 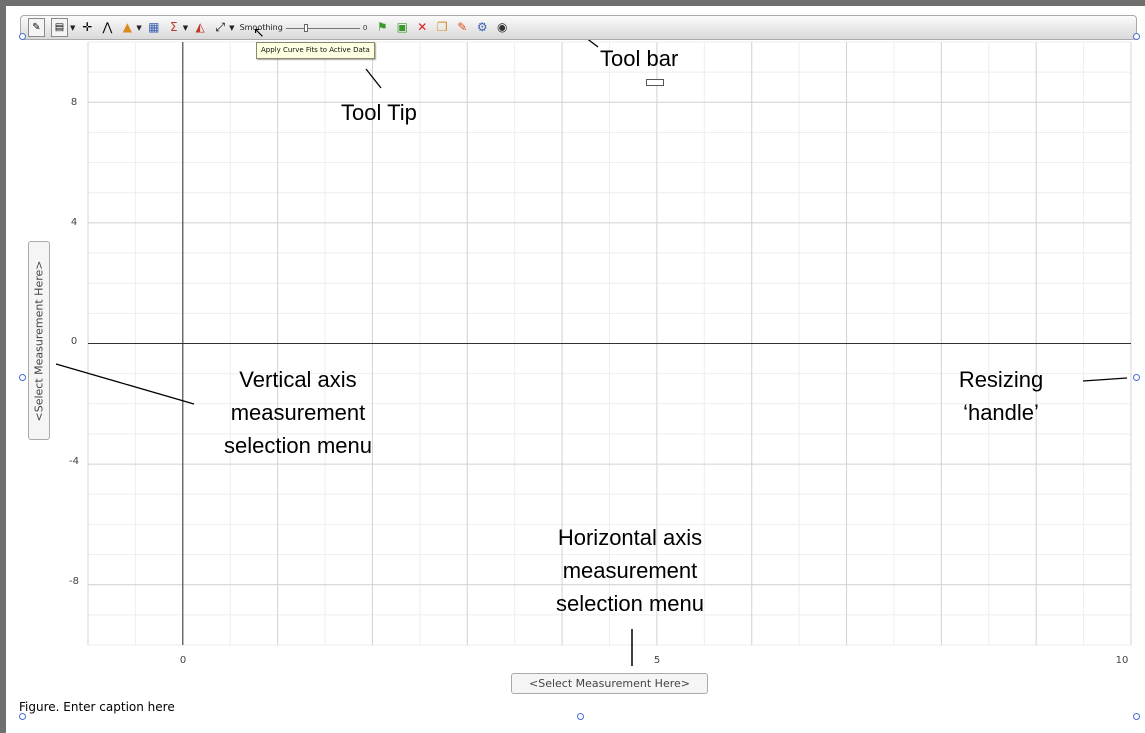 What do you see at coordinates (174, 27) in the screenshot?
I see `sum-icon: Σ` at bounding box center [174, 27].